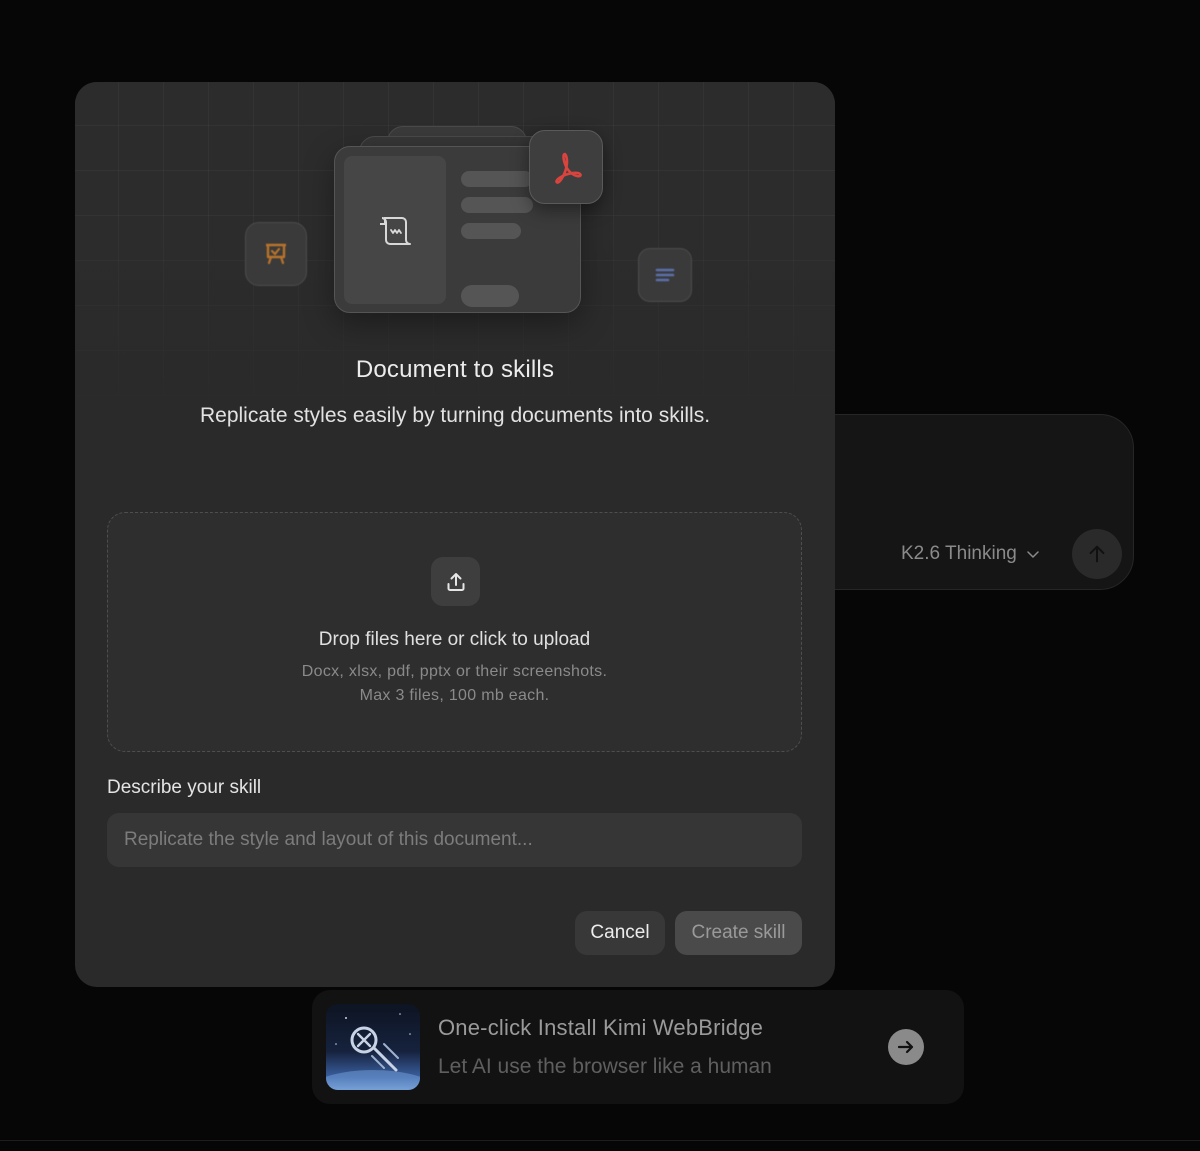 The height and width of the screenshot is (1151, 1200). I want to click on webbridge-thumbnail, so click(373, 1047).